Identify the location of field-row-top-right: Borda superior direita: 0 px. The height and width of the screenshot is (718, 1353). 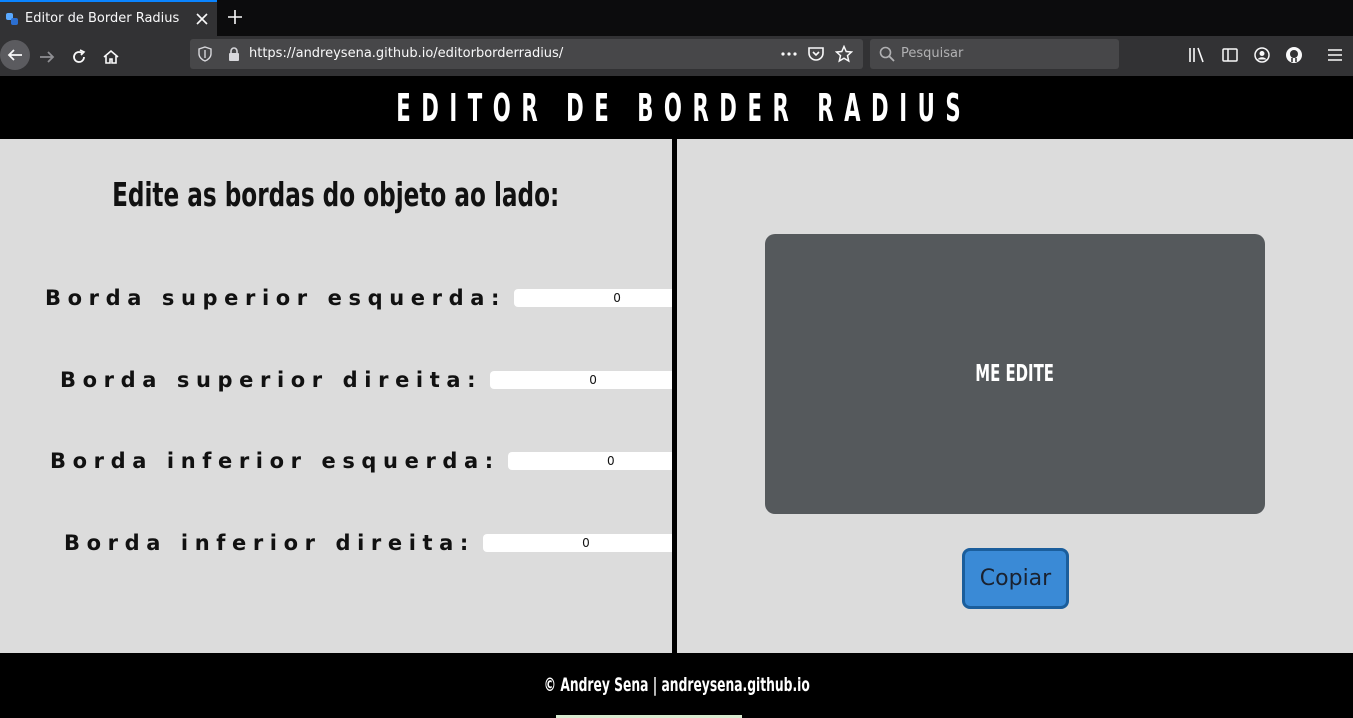
(401, 380).